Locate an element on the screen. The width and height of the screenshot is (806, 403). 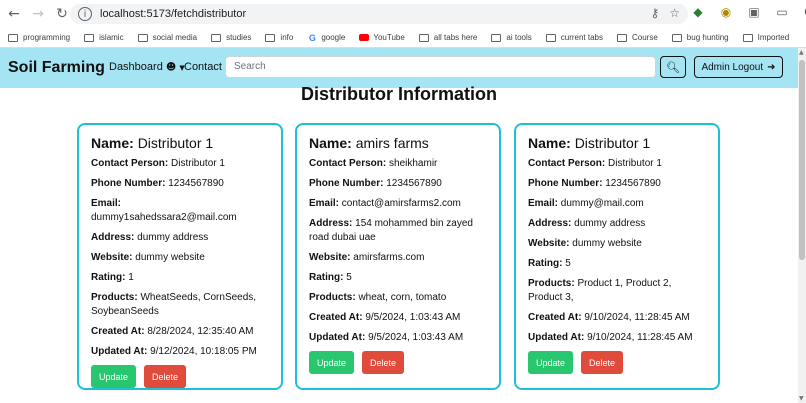
field-value: amirsfarms.com is located at coordinates (389, 257).